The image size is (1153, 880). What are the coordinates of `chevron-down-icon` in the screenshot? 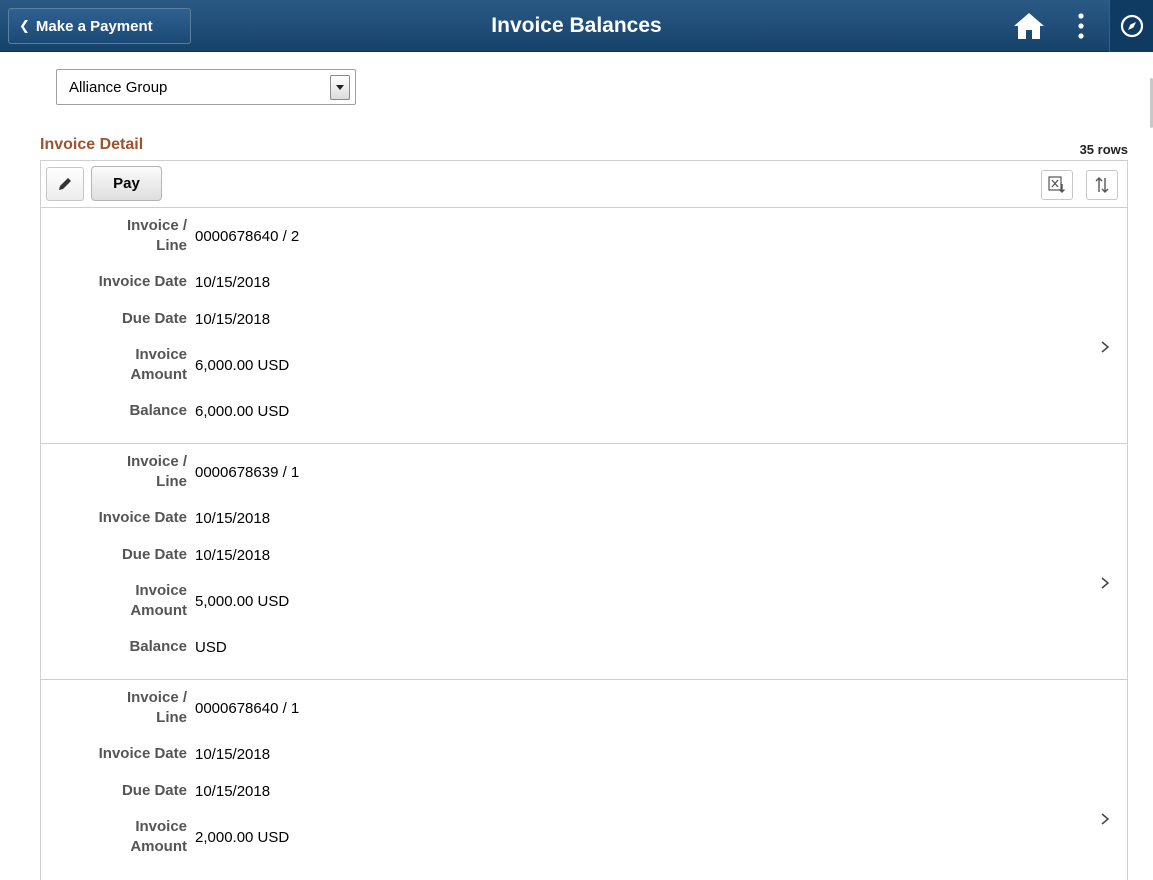 It's located at (340, 87).